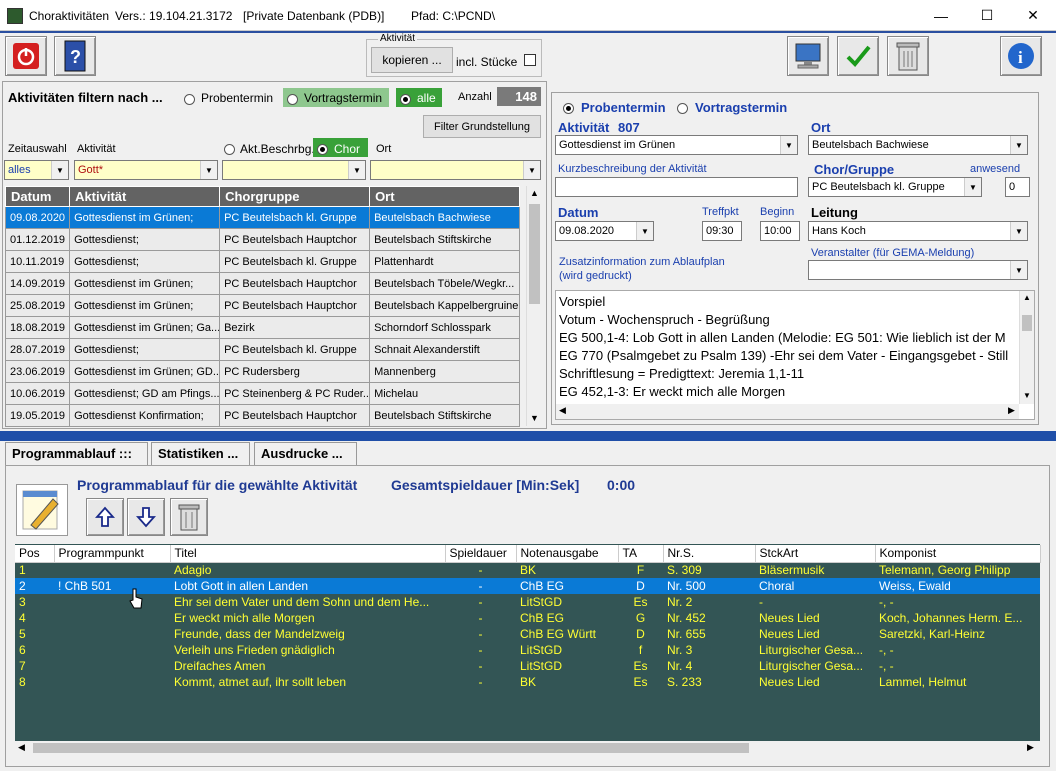 The image size is (1056, 771). I want to click on col-komponist: Komponist, so click(958, 554).